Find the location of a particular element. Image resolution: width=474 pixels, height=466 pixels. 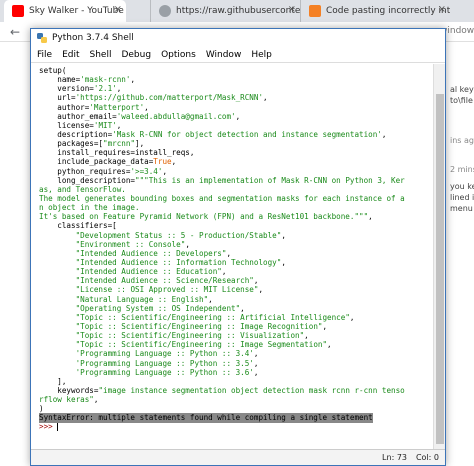

column-number: Col: 0 is located at coordinates (427, 457).